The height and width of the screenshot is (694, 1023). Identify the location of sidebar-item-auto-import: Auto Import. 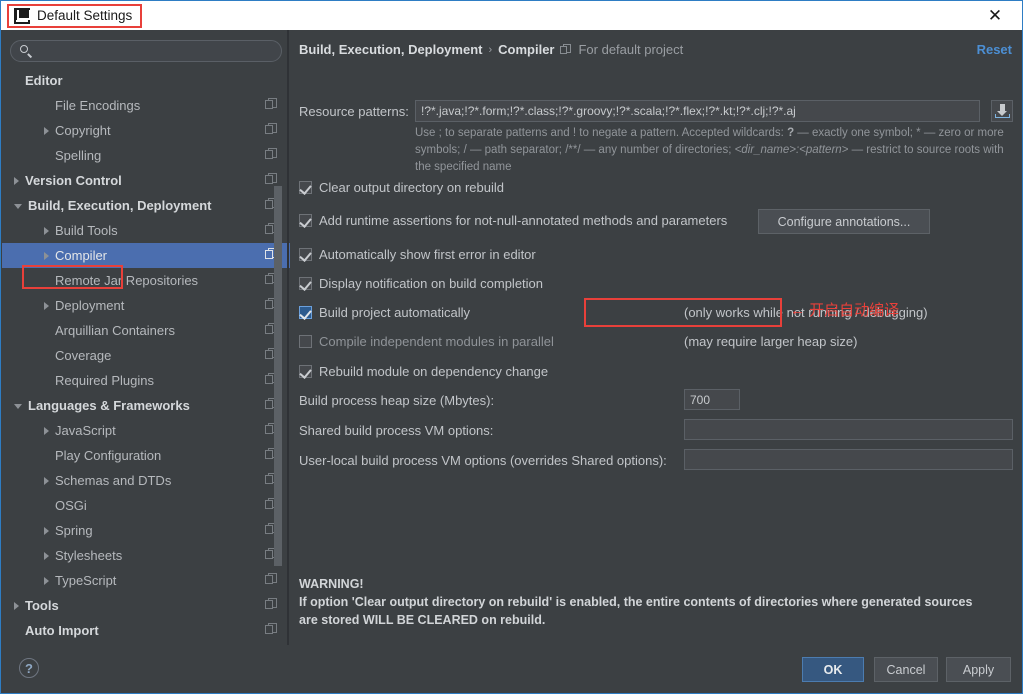
(146, 629).